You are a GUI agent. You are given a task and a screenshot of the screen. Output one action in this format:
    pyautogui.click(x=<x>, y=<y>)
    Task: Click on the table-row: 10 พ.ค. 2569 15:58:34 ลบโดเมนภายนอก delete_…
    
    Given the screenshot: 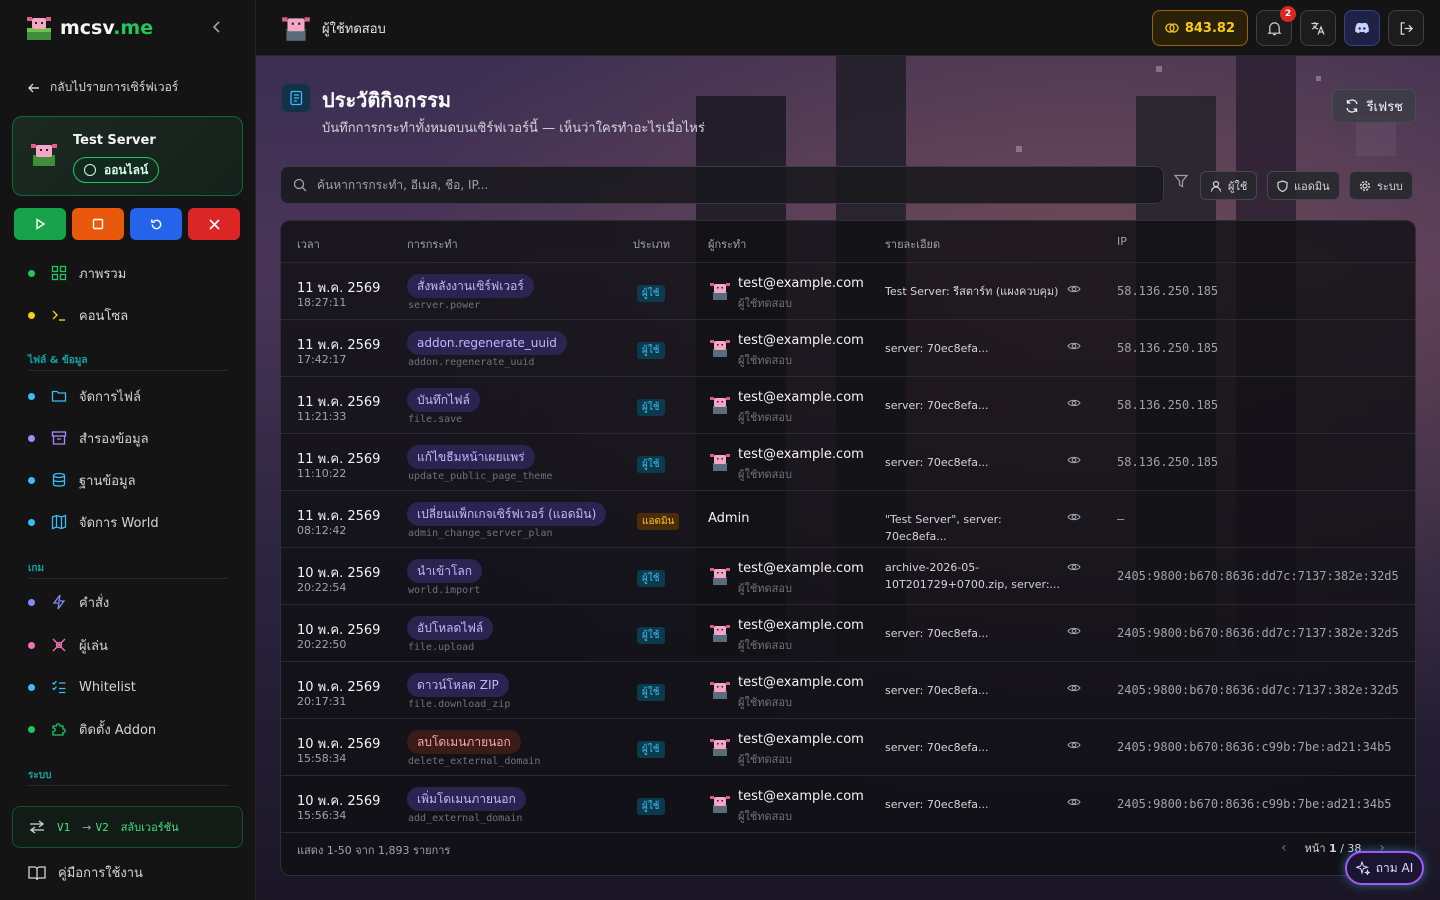 What is the action you would take?
    pyautogui.click(x=848, y=747)
    